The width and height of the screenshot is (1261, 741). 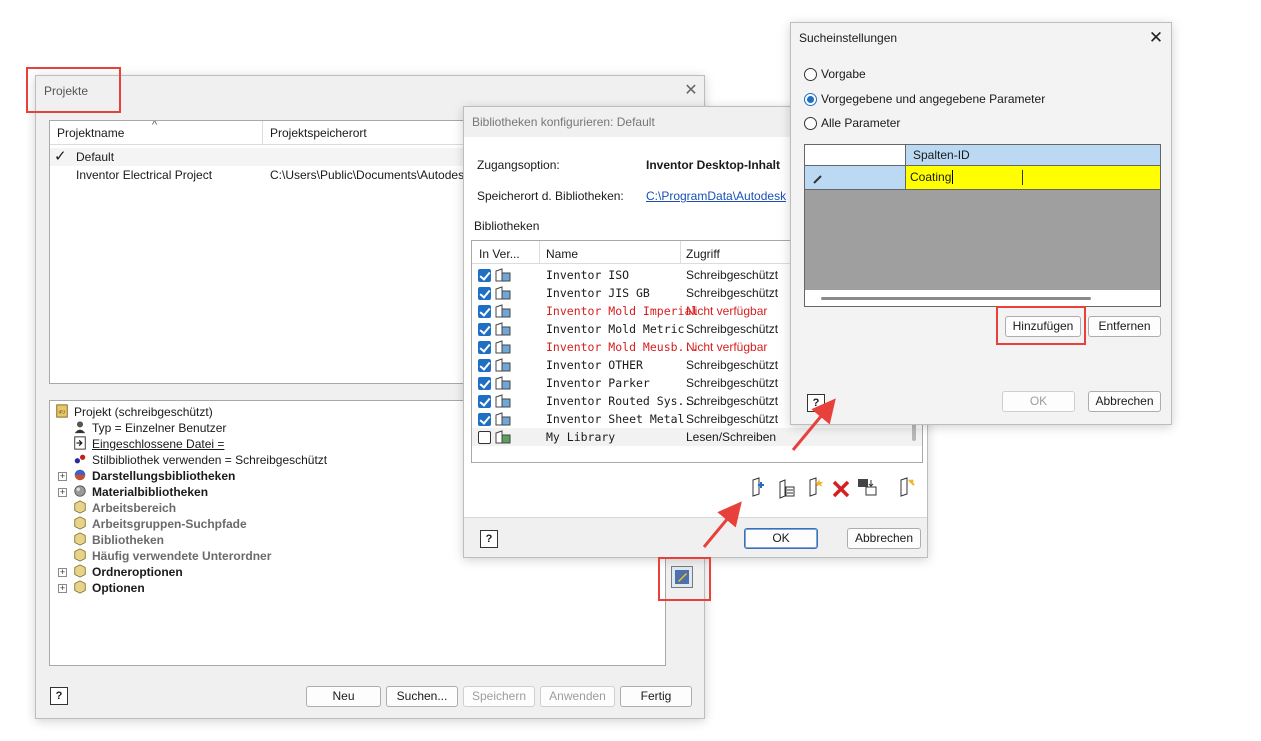 I want to click on arrow-to-search, so click(x=813, y=424).